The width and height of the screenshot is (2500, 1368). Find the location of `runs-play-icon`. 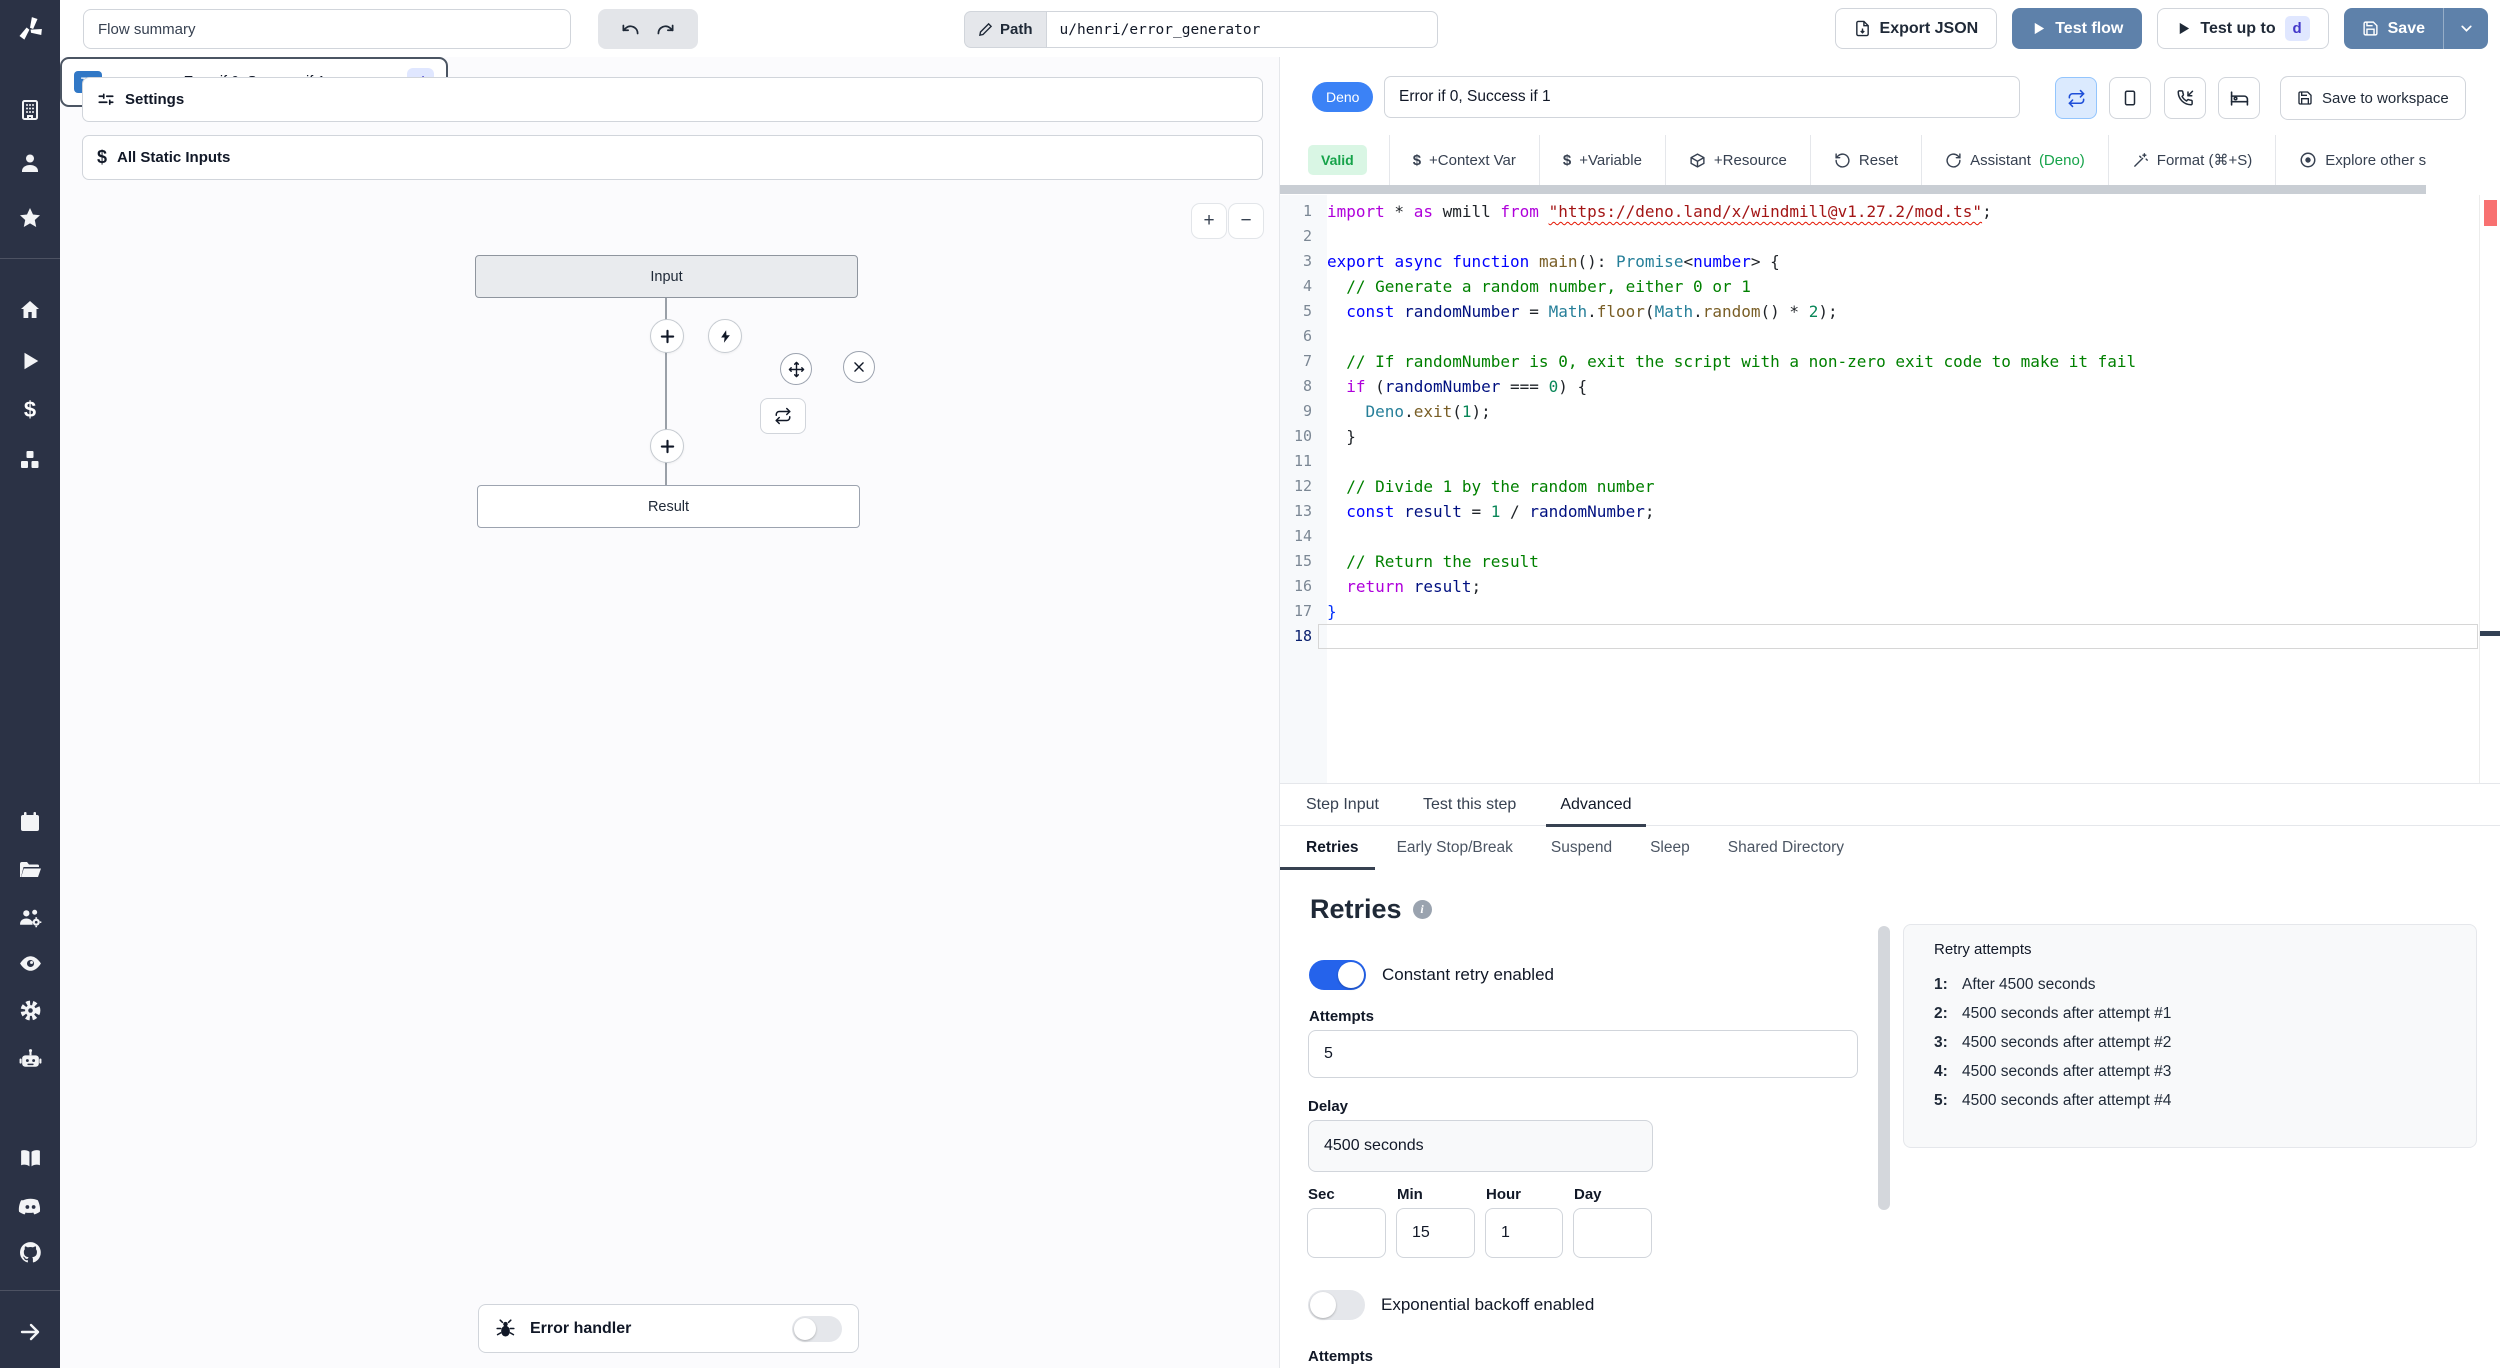

runs-play-icon is located at coordinates (30, 361).